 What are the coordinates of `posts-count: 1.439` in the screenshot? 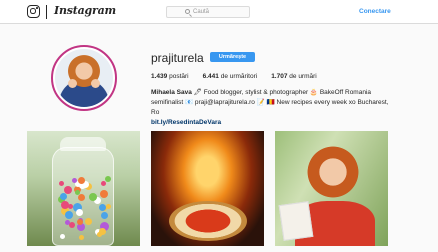 It's located at (159, 76).